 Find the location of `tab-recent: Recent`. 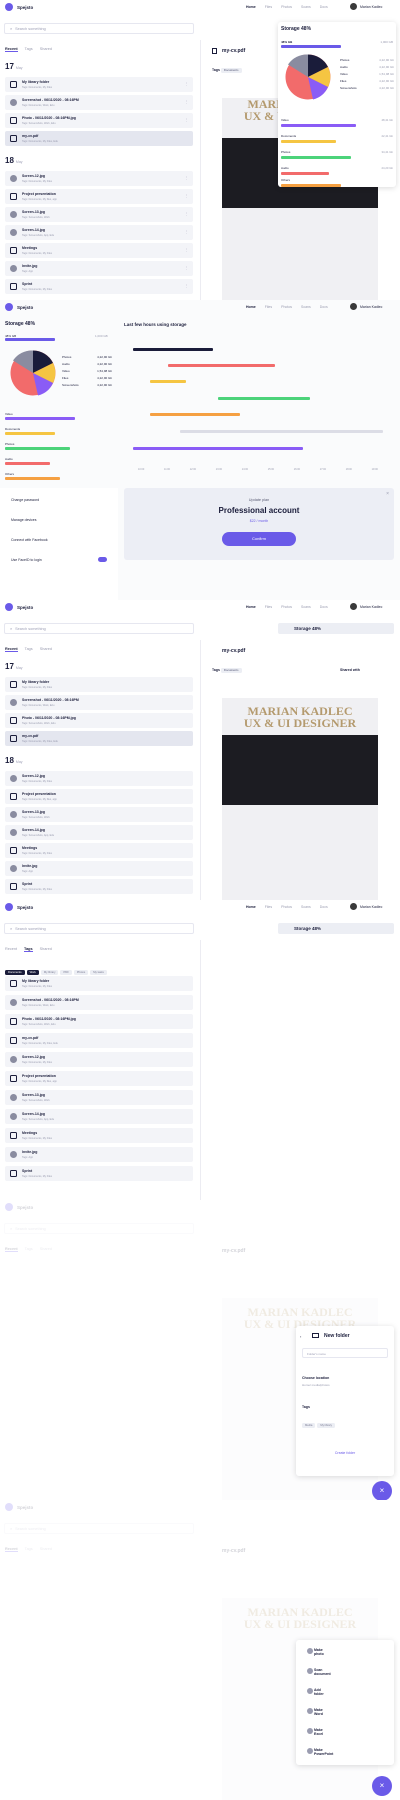

tab-recent: Recent is located at coordinates (11, 49).